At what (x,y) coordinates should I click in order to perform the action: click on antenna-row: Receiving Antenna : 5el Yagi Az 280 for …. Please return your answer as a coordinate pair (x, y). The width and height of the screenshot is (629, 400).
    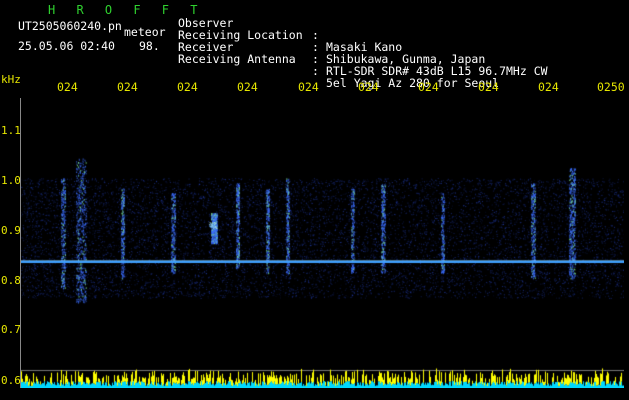
    Looking at the image, I should click on (338, 65).